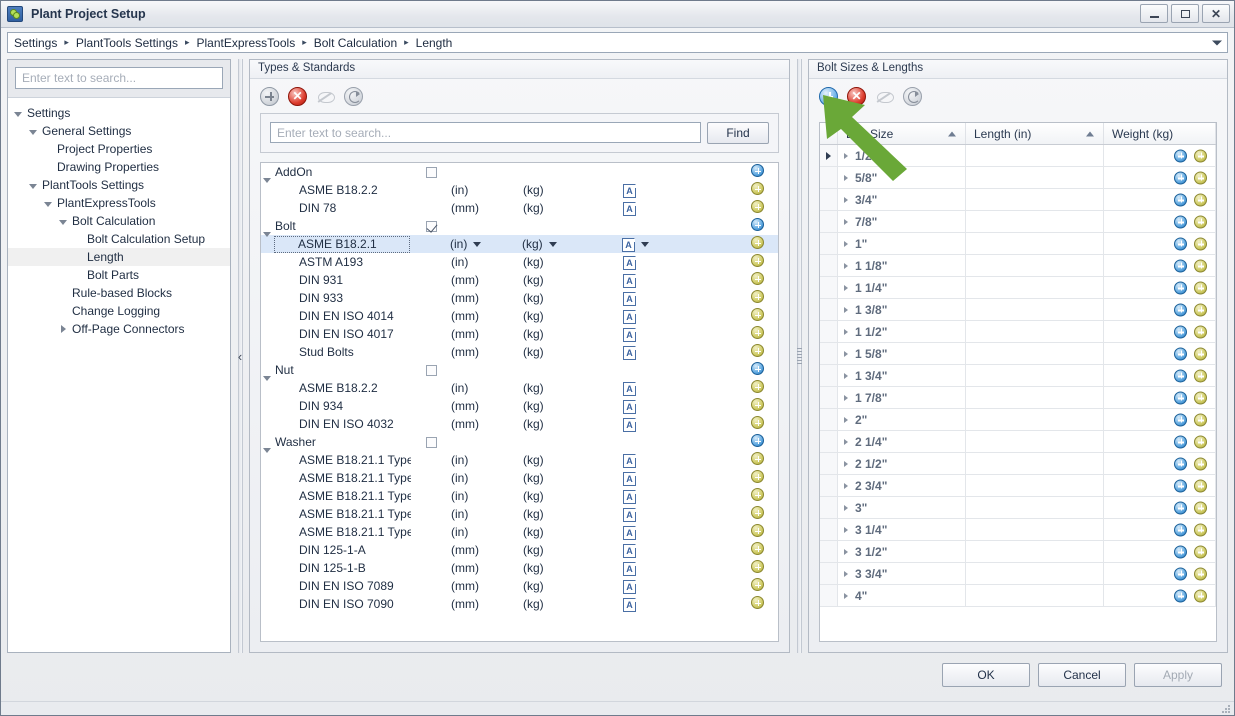  What do you see at coordinates (902, 375) in the screenshot?
I see `grid-cell-bolt-size: 1 3/4"` at bounding box center [902, 375].